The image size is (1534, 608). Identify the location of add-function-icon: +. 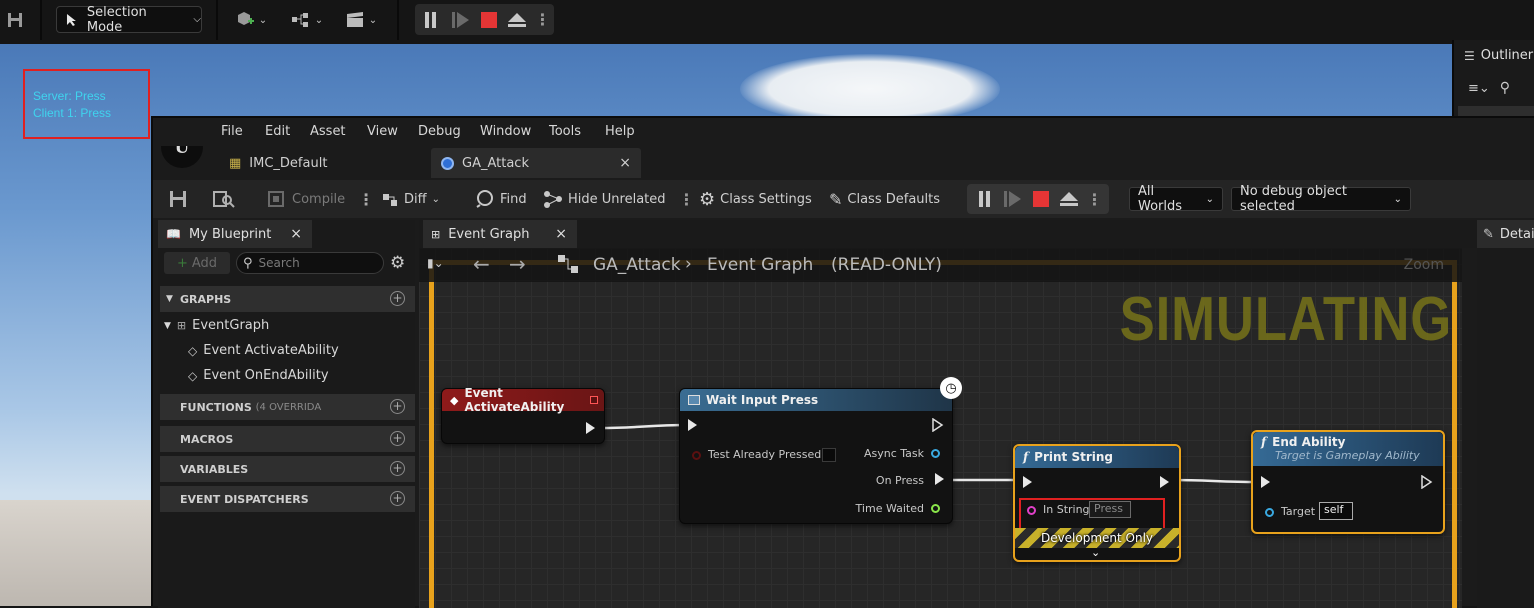
(397, 406).